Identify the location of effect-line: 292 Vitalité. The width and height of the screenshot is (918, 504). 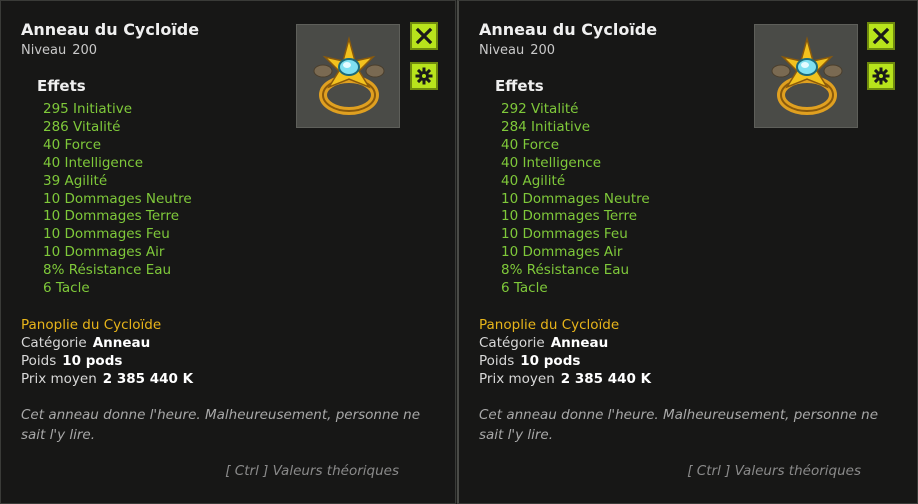
(540, 109).